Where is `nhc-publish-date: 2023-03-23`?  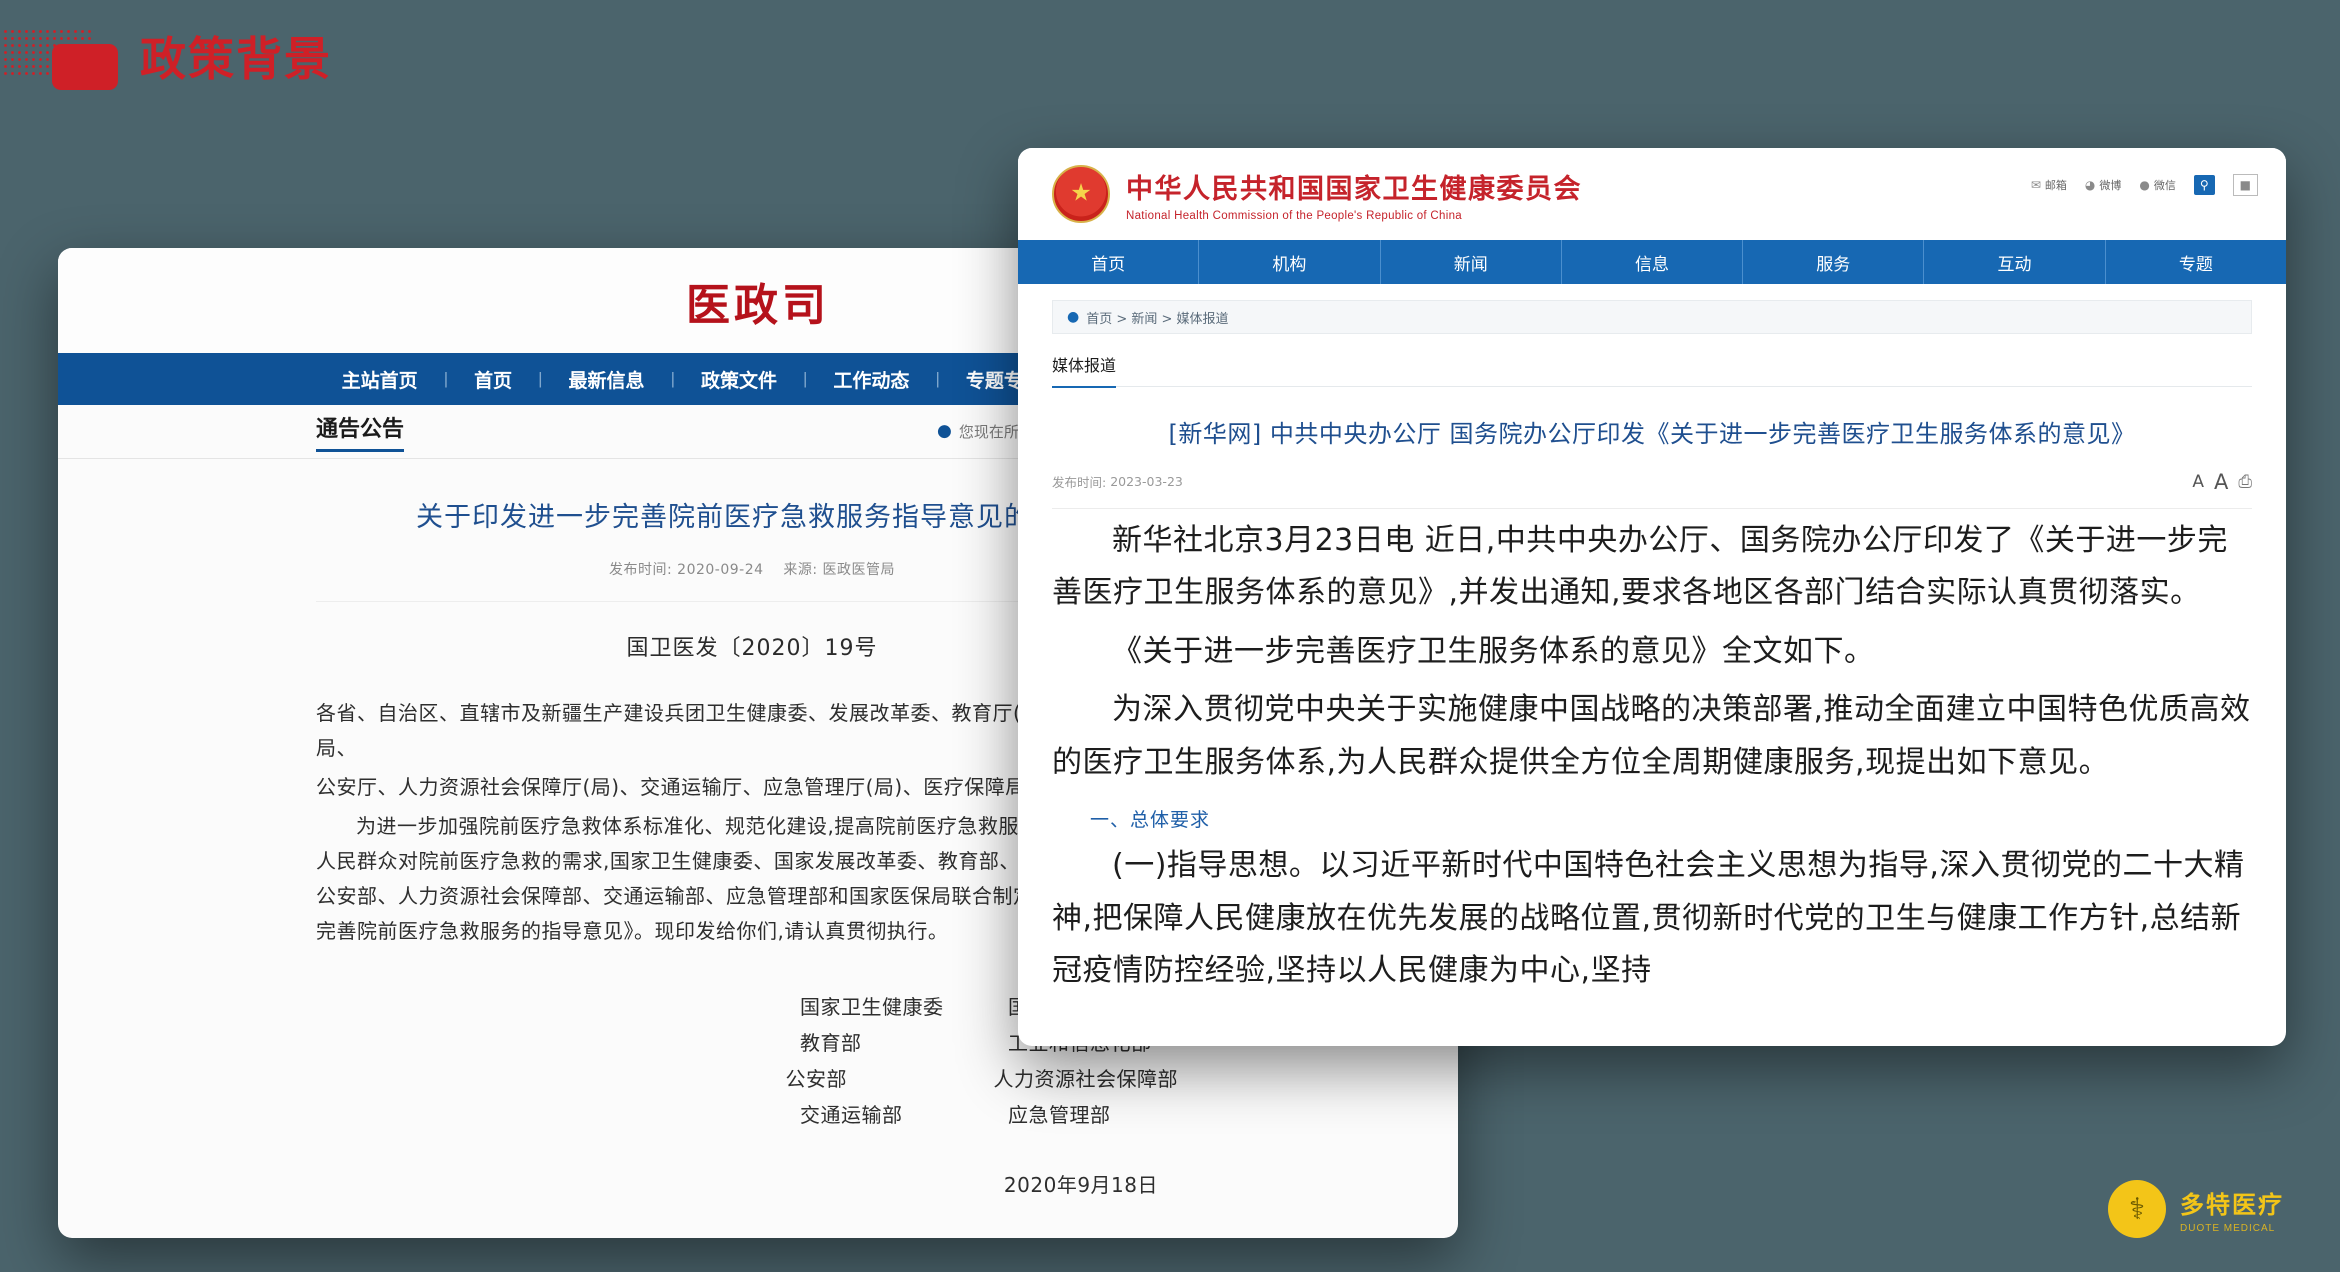 nhc-publish-date: 2023-03-23 is located at coordinates (1146, 482).